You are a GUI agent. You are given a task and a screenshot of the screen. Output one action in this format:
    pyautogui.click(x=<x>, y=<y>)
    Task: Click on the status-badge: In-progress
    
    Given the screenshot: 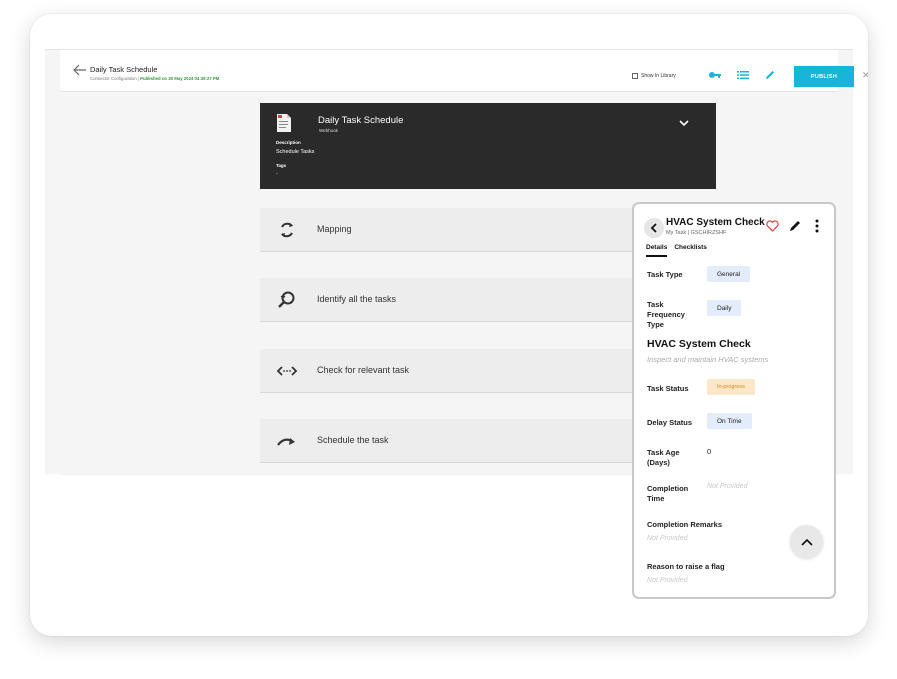 What is the action you would take?
    pyautogui.click(x=731, y=387)
    